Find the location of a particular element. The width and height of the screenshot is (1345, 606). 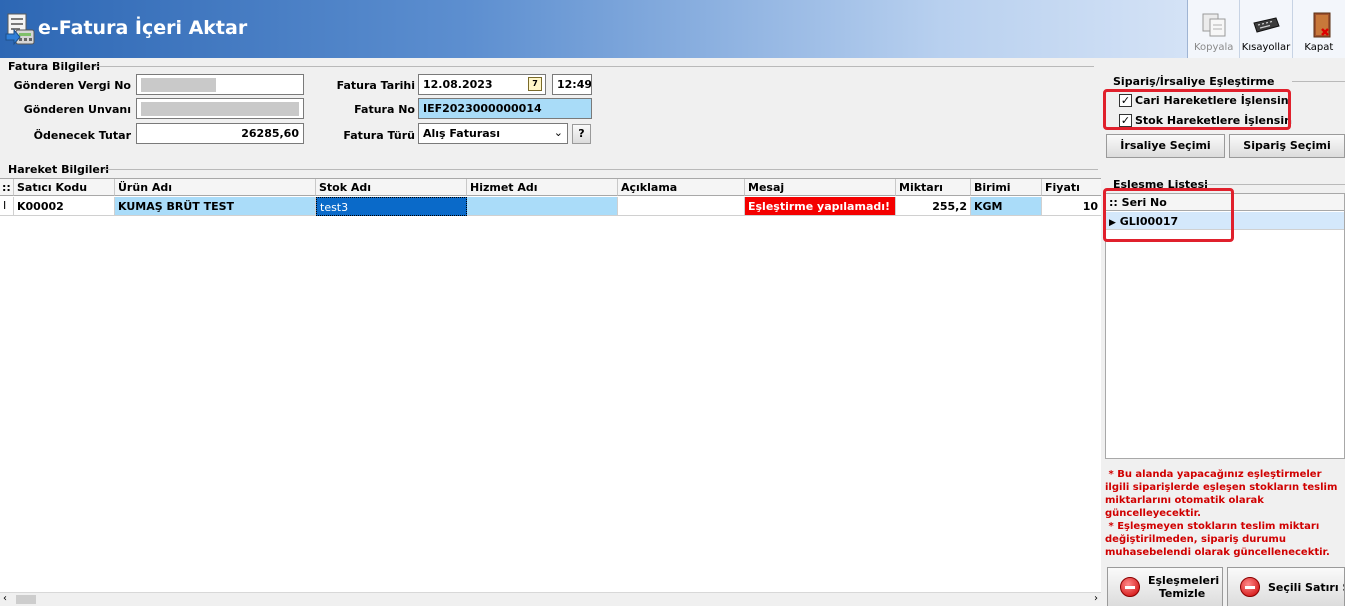

row-indicator-icon: I is located at coordinates (7, 206).